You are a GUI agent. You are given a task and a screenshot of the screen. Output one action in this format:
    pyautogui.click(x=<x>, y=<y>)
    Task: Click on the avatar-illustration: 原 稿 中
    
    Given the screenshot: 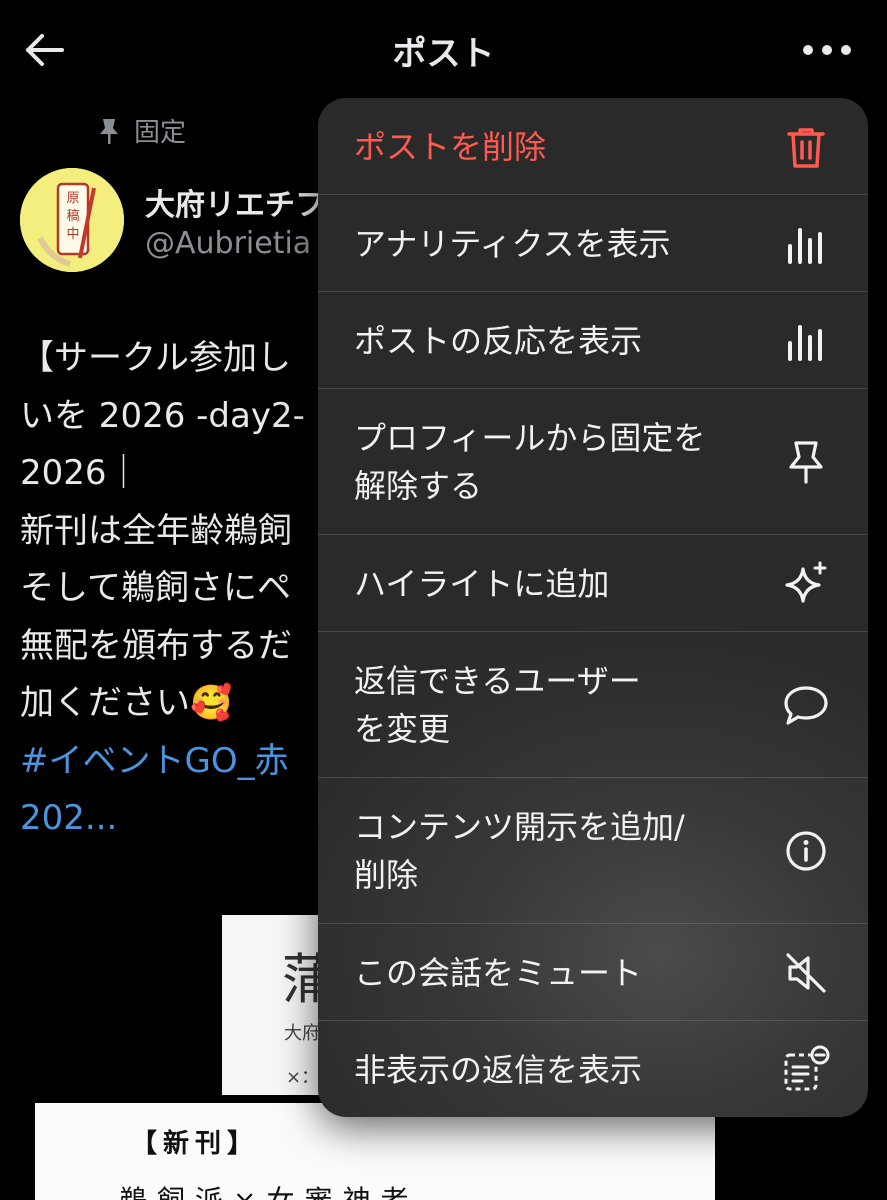 What is the action you would take?
    pyautogui.click(x=72, y=220)
    